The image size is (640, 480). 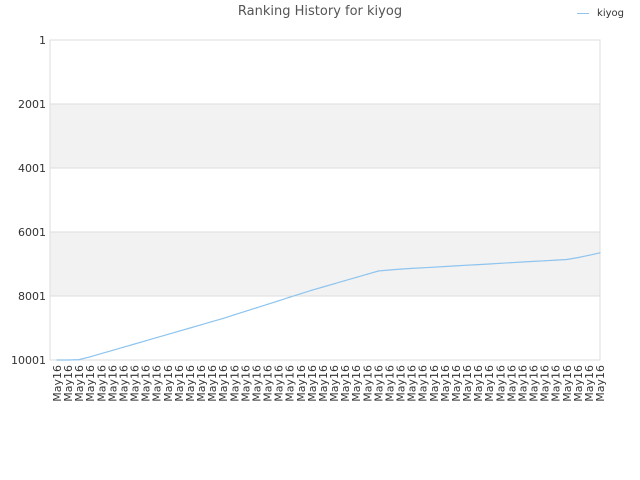 What do you see at coordinates (28, 360) in the screenshot?
I see `y-tick-label: 10001` at bounding box center [28, 360].